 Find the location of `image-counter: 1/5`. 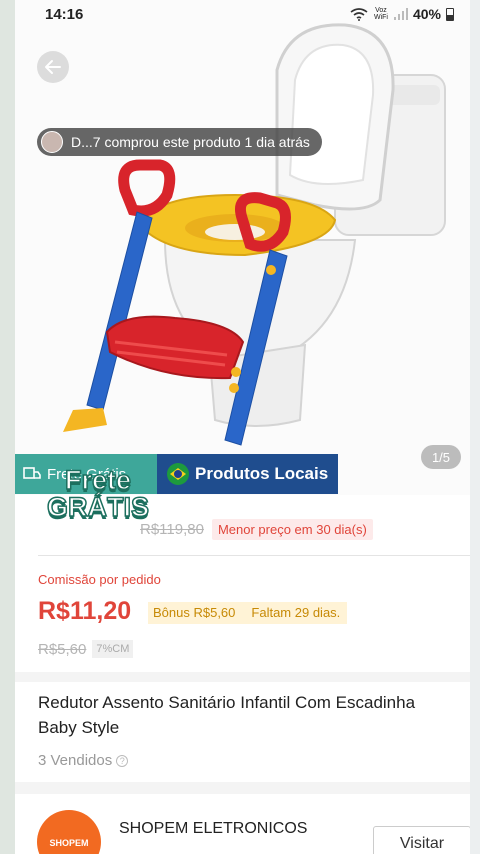

image-counter: 1/5 is located at coordinates (441, 457).